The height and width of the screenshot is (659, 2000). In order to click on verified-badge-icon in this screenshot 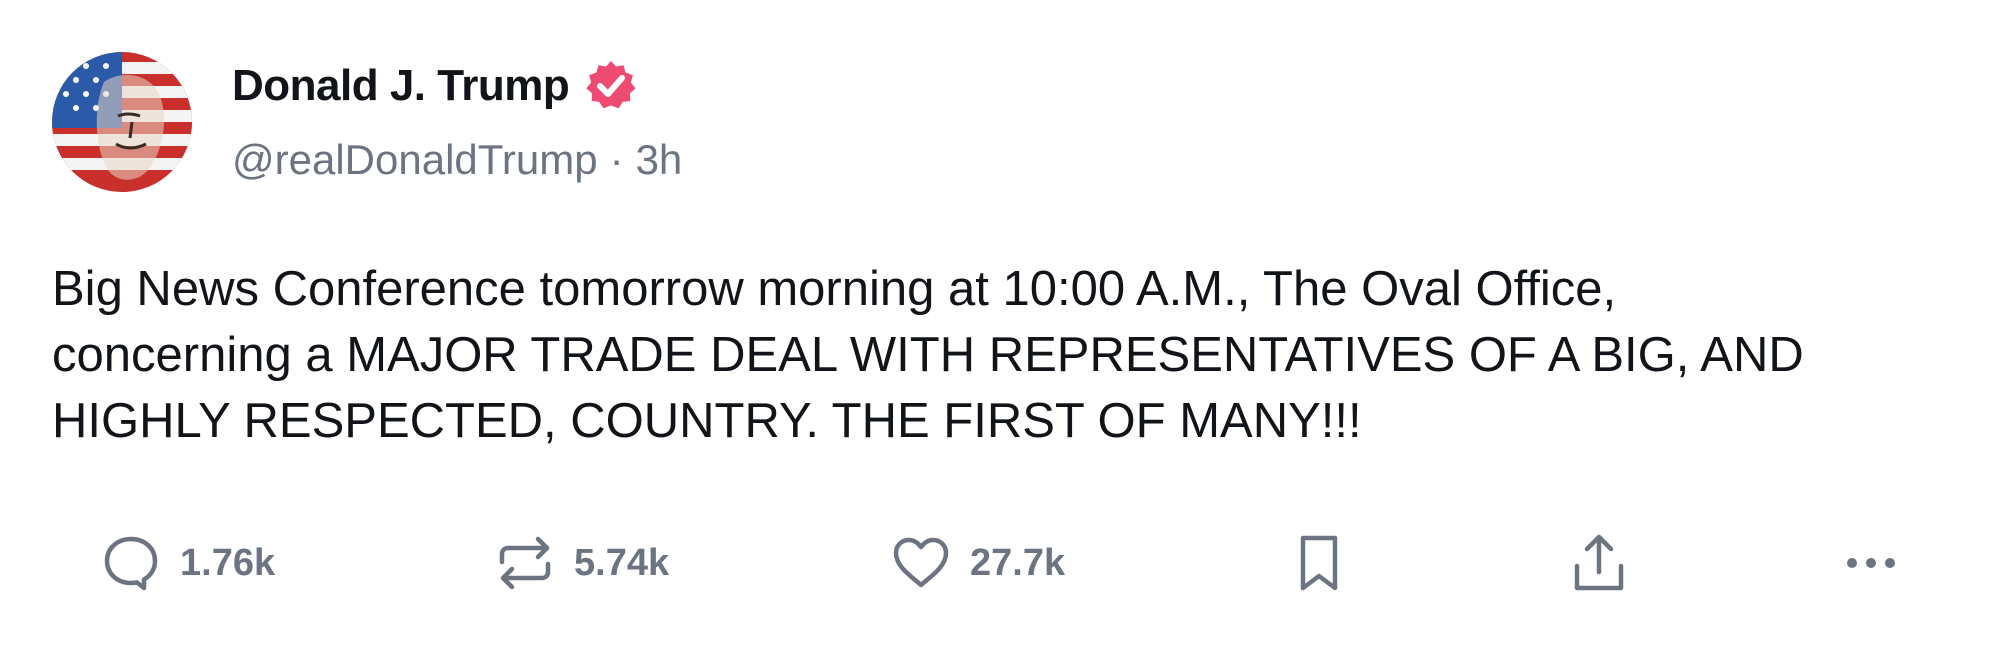, I will do `click(611, 85)`.